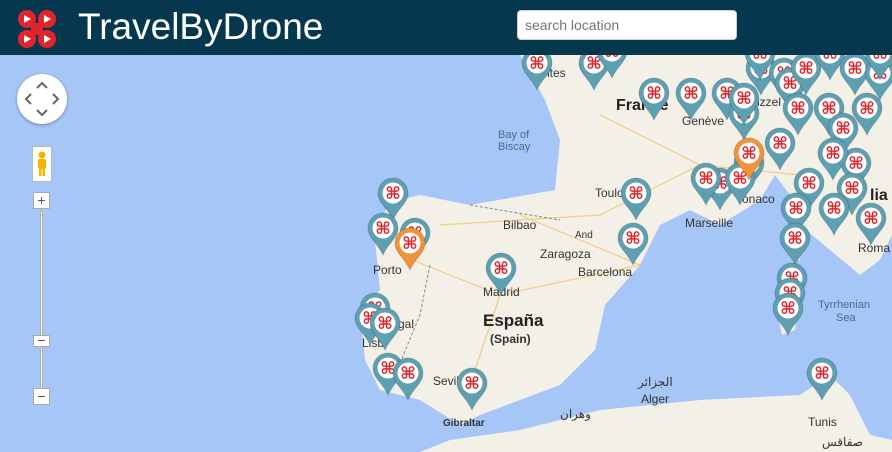 This screenshot has width=892, height=452. What do you see at coordinates (709, 223) in the screenshot?
I see `label-marseille: Marseille` at bounding box center [709, 223].